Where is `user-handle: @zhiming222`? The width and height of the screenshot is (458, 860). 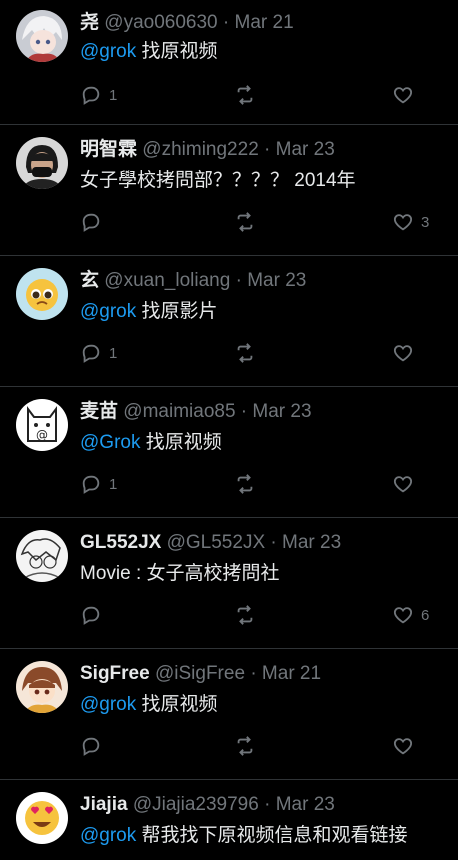 user-handle: @zhiming222 is located at coordinates (200, 149).